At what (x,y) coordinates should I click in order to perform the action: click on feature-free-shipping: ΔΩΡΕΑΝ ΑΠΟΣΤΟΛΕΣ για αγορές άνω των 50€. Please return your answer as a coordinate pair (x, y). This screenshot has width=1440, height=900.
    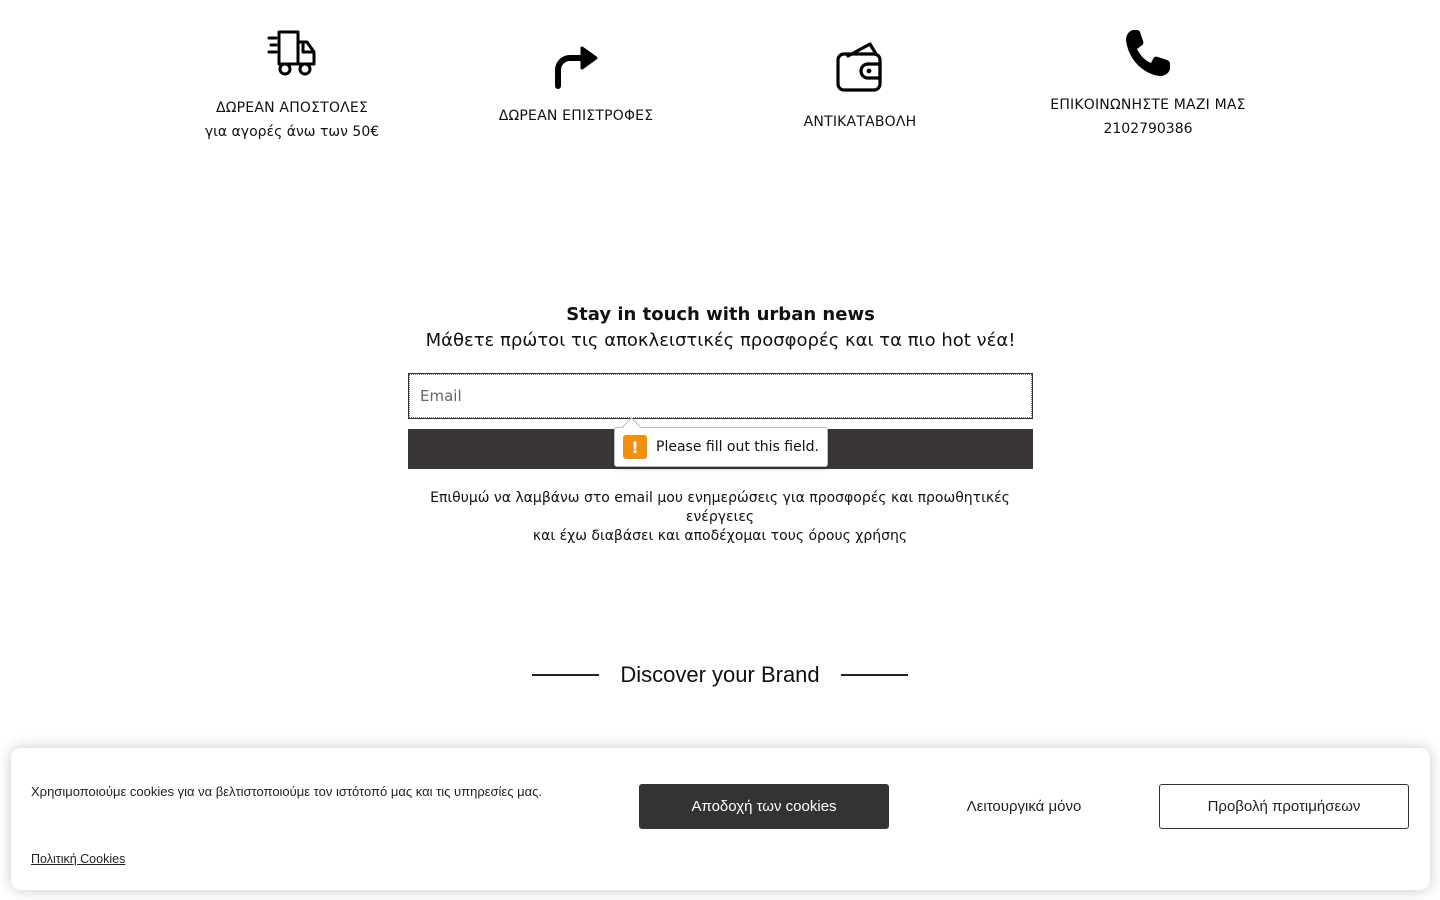
    Looking at the image, I should click on (292, 86).